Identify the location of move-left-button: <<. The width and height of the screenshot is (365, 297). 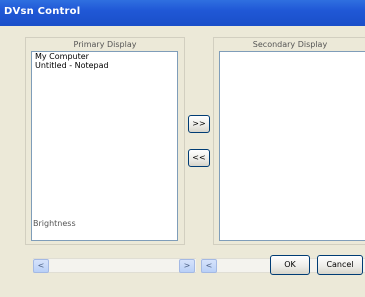
(199, 158).